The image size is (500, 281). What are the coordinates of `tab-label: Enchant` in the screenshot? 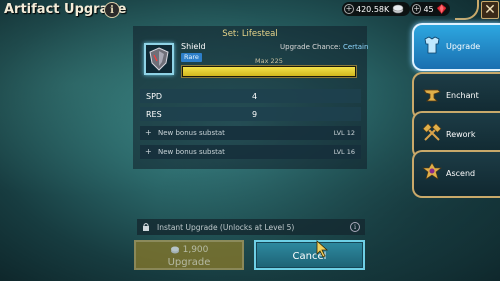 It's located at (462, 95).